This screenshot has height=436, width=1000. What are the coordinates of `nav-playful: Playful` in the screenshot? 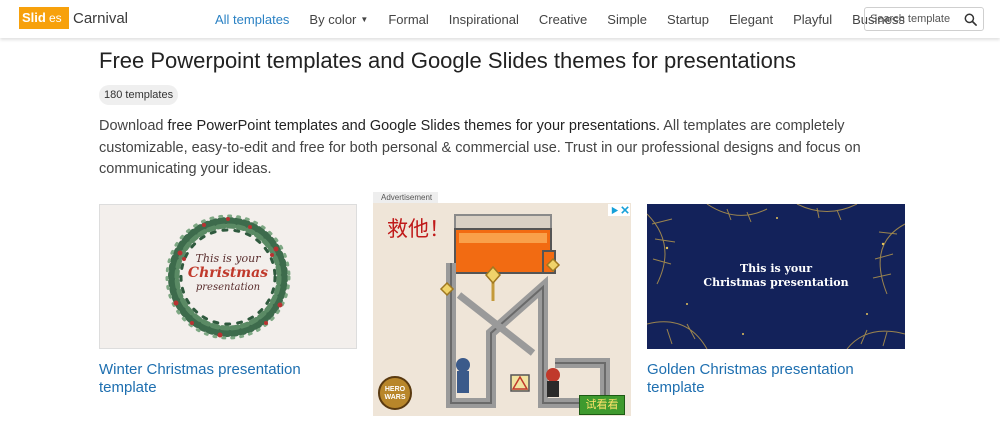 It's located at (812, 19).